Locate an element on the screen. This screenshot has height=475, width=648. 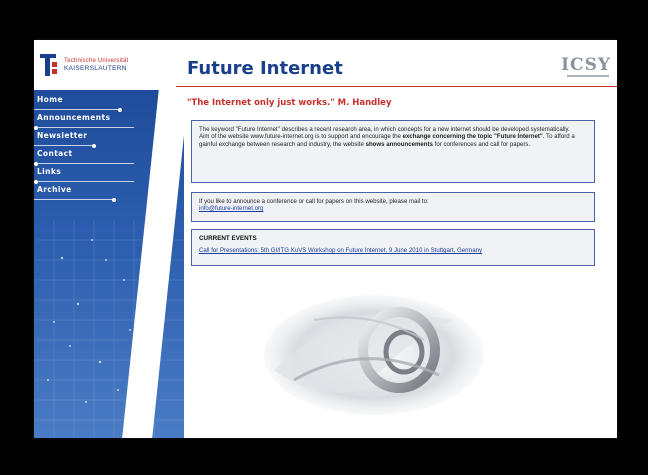
nav-dot-icon is located at coordinates (114, 200).